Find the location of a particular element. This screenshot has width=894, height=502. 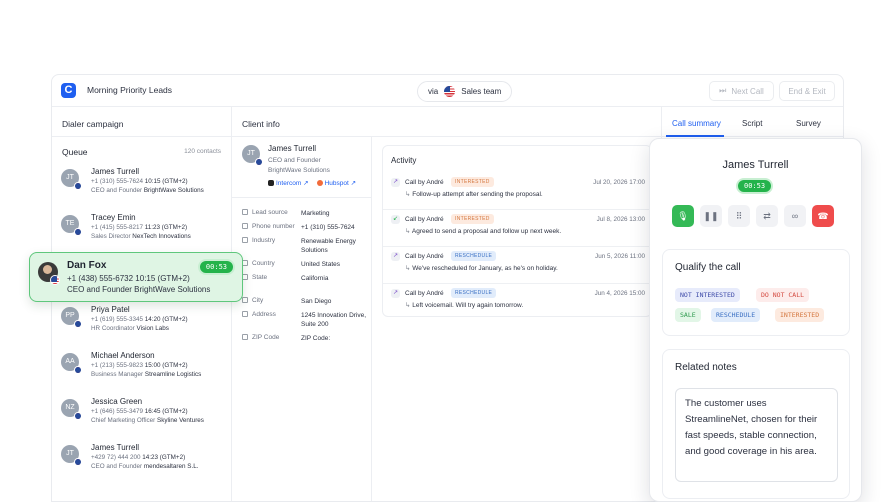

microphone-icon: 🎙 is located at coordinates (683, 216).